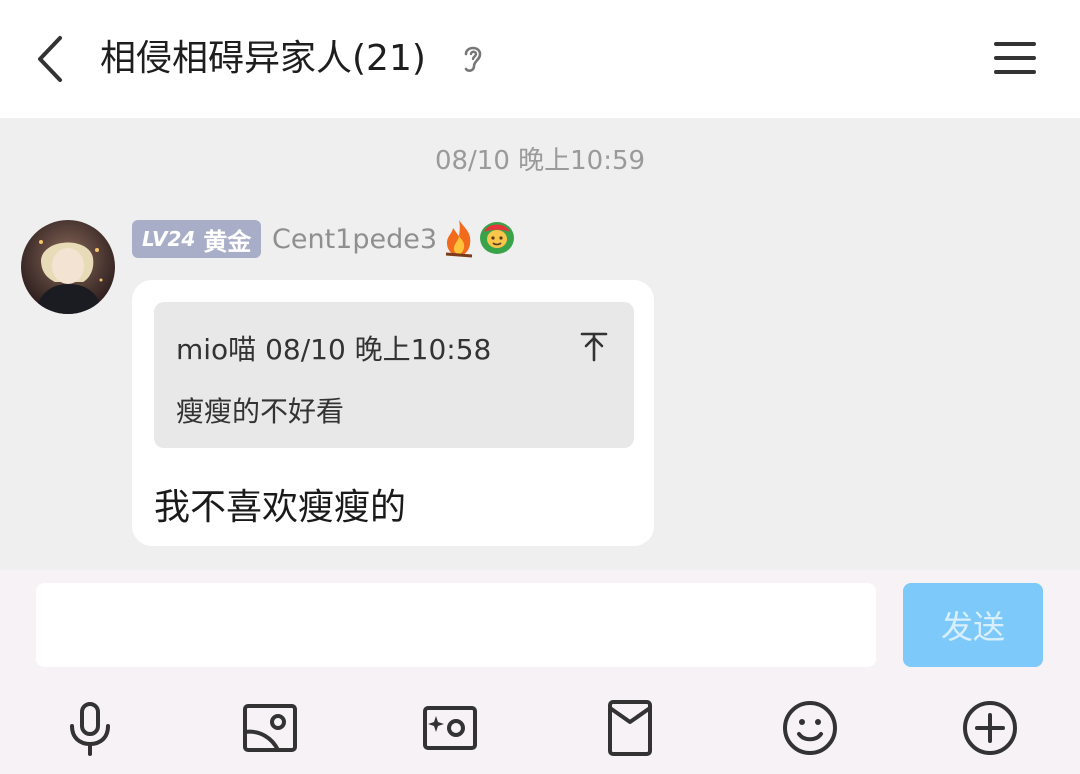 This screenshot has height=774, width=1080. Describe the element at coordinates (90, 728) in the screenshot. I see `microphone-icon` at that location.